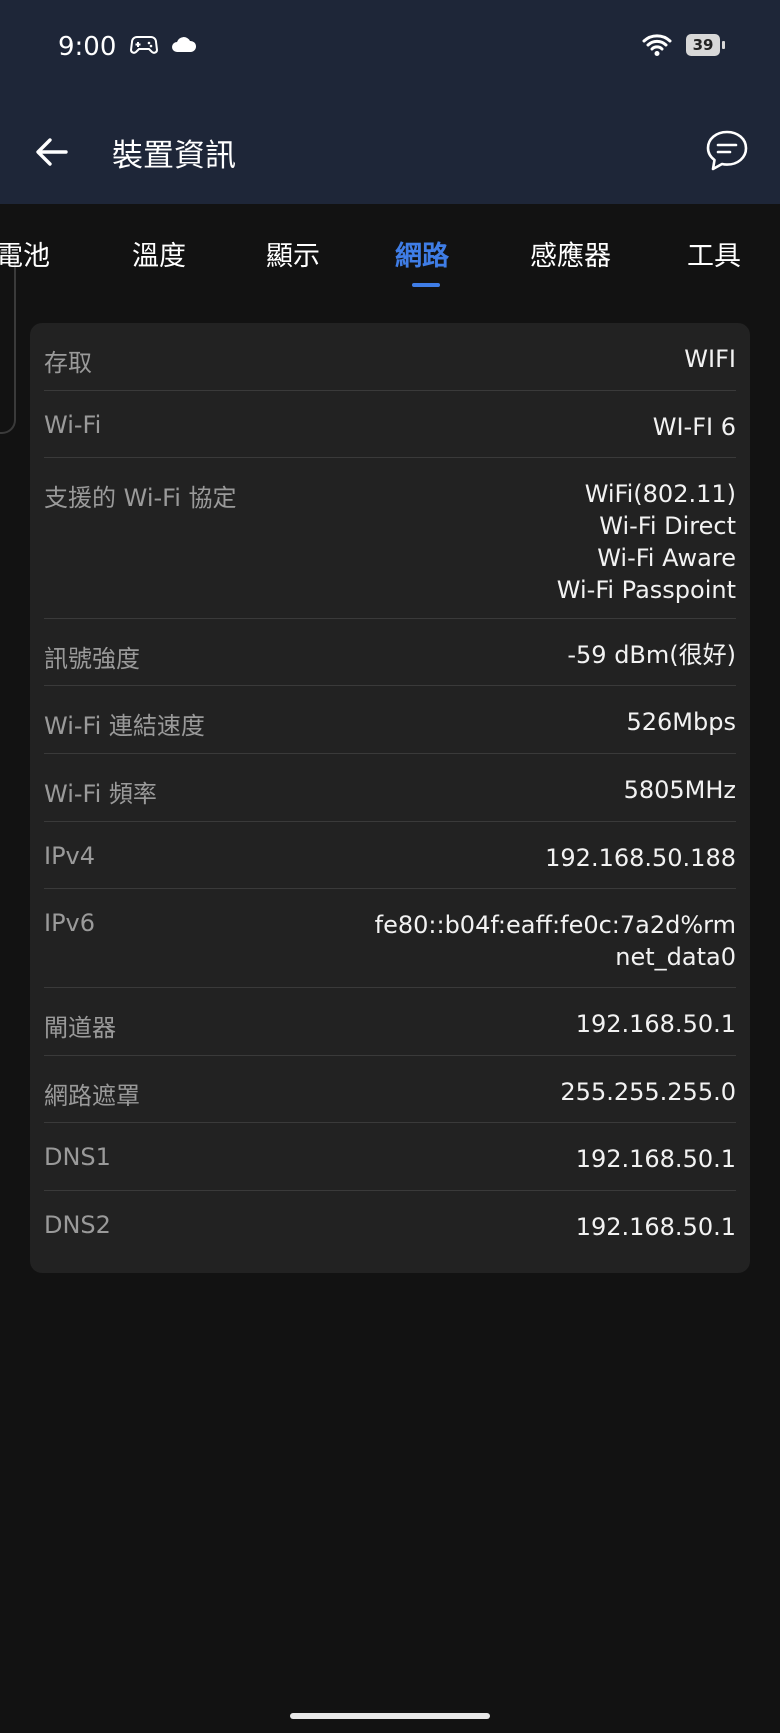 This screenshot has width=780, height=1733. Describe the element at coordinates (422, 253) in the screenshot. I see `tab-network: 網路` at that location.